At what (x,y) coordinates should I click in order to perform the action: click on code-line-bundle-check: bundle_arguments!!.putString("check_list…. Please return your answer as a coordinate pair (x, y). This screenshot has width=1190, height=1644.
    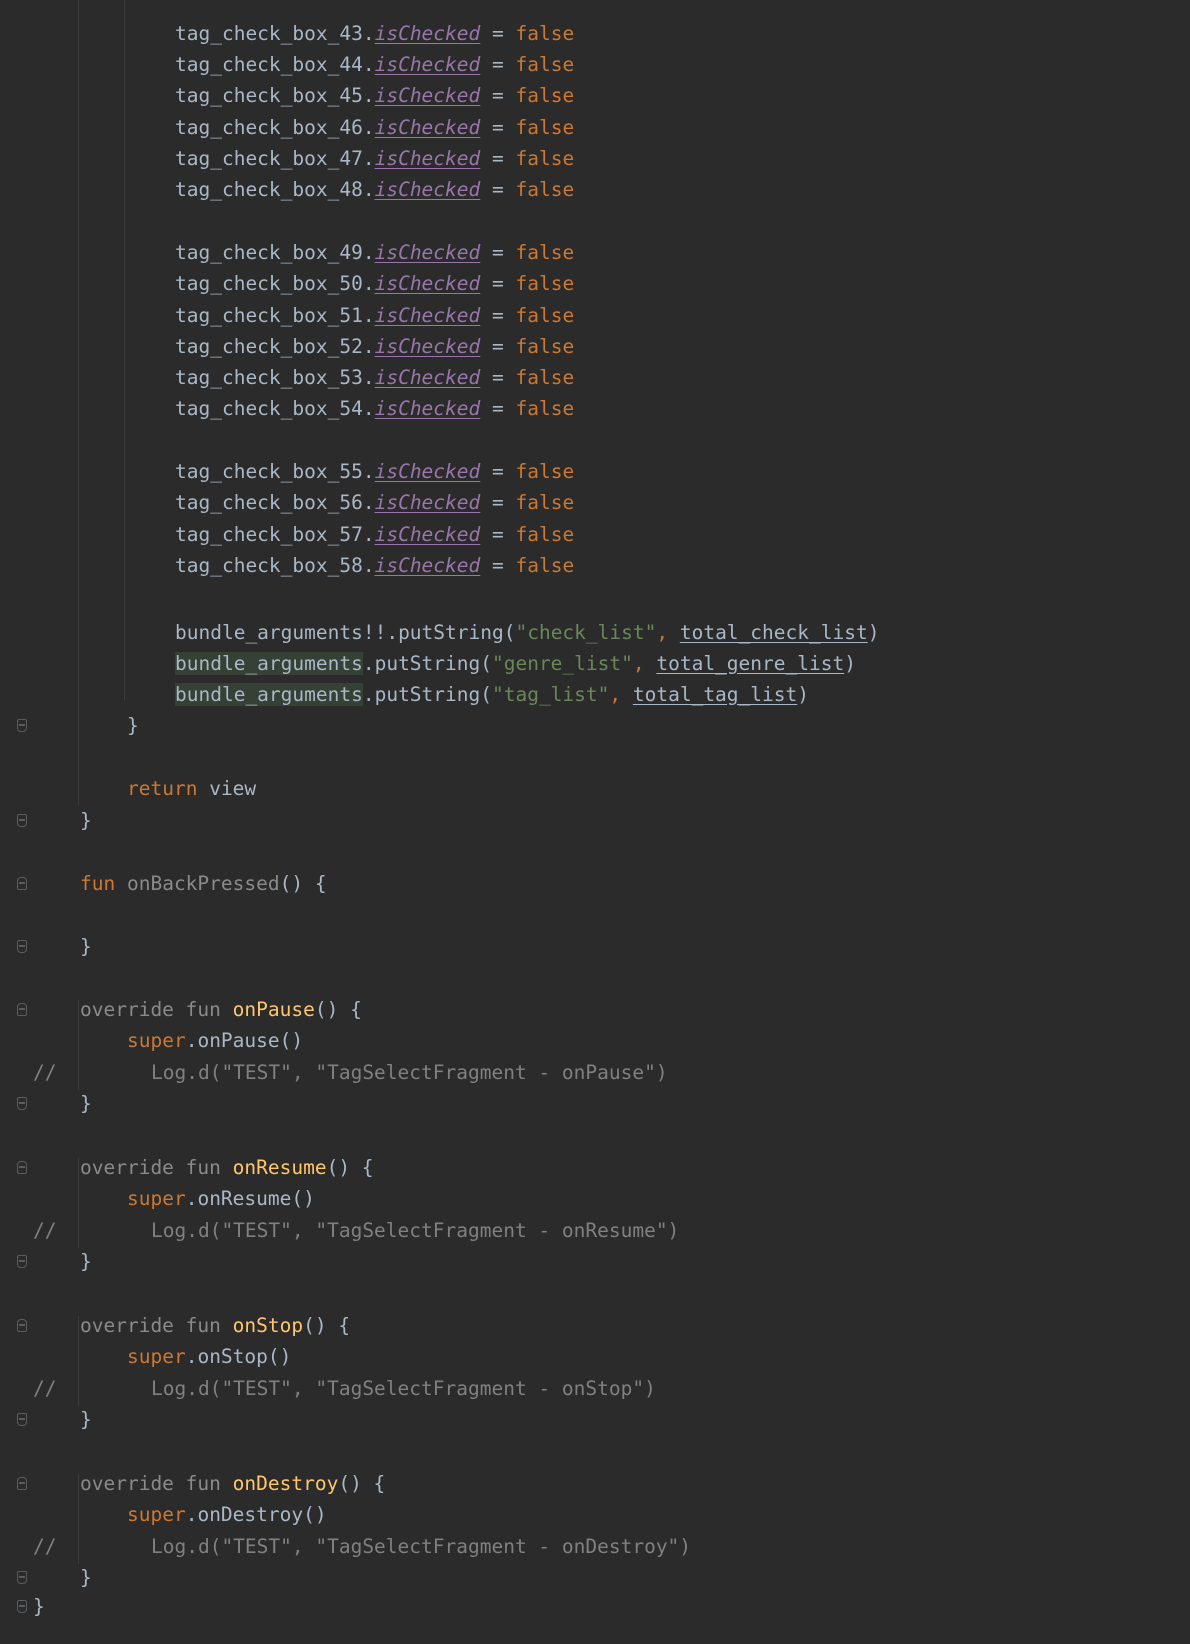
    Looking at the image, I should click on (595, 632).